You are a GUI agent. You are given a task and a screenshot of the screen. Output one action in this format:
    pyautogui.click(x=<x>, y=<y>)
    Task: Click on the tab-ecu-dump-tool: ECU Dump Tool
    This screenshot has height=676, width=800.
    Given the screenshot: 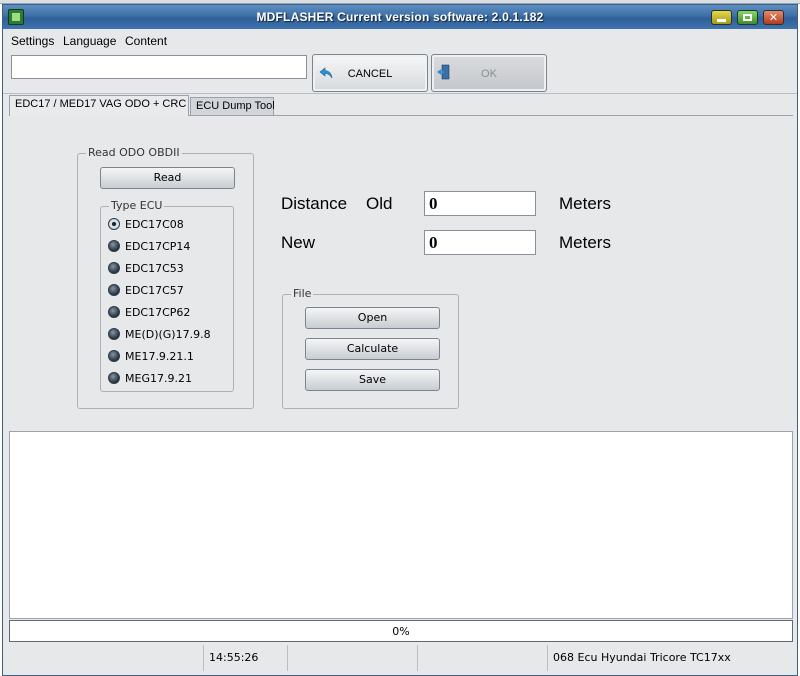 What is the action you would take?
    pyautogui.click(x=232, y=106)
    